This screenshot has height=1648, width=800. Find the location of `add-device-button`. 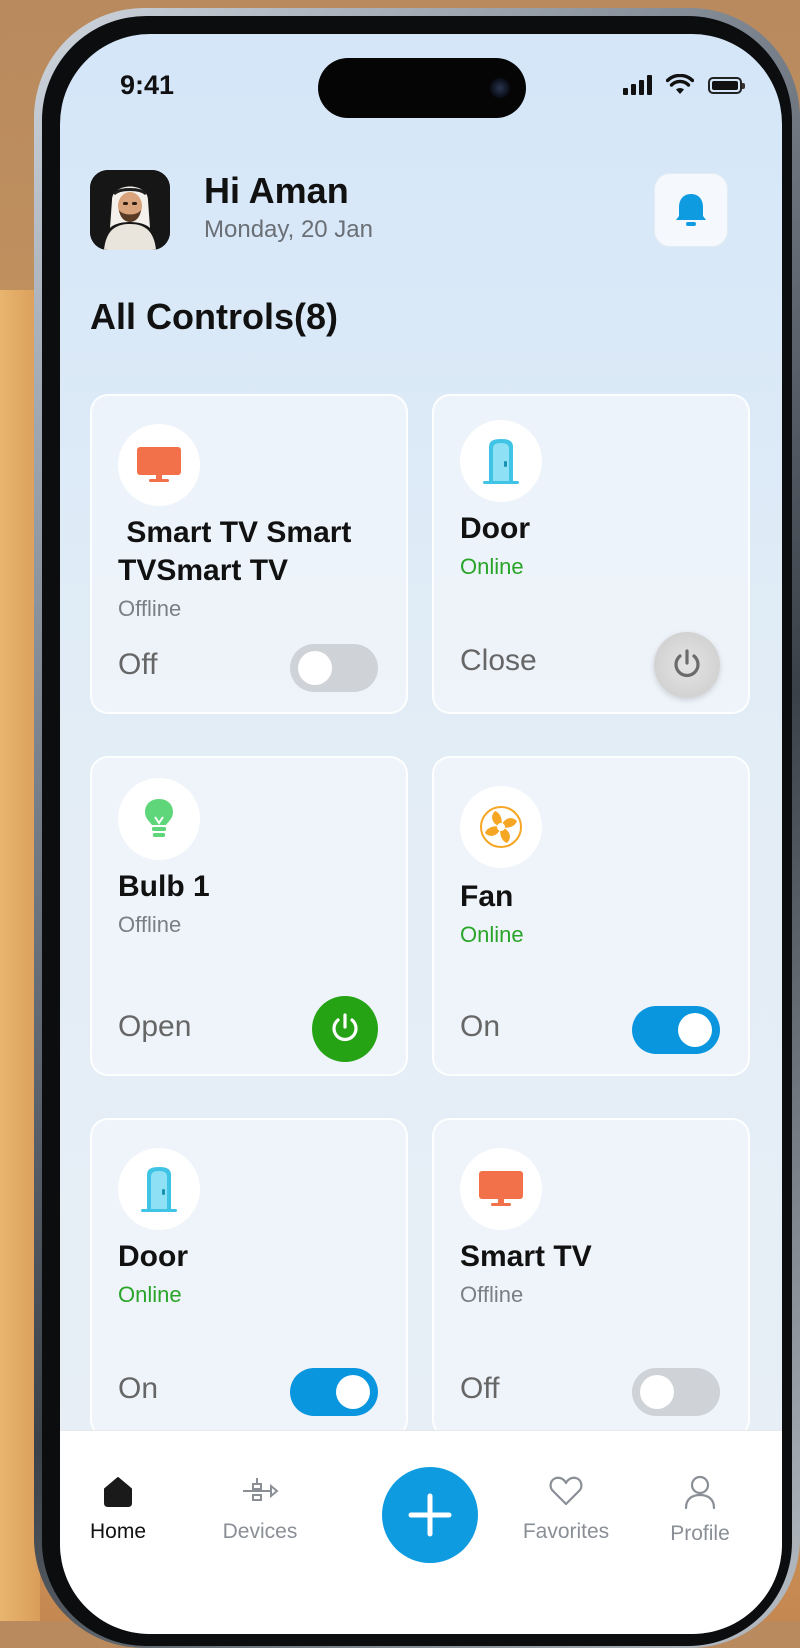

add-device-button is located at coordinates (430, 1515).